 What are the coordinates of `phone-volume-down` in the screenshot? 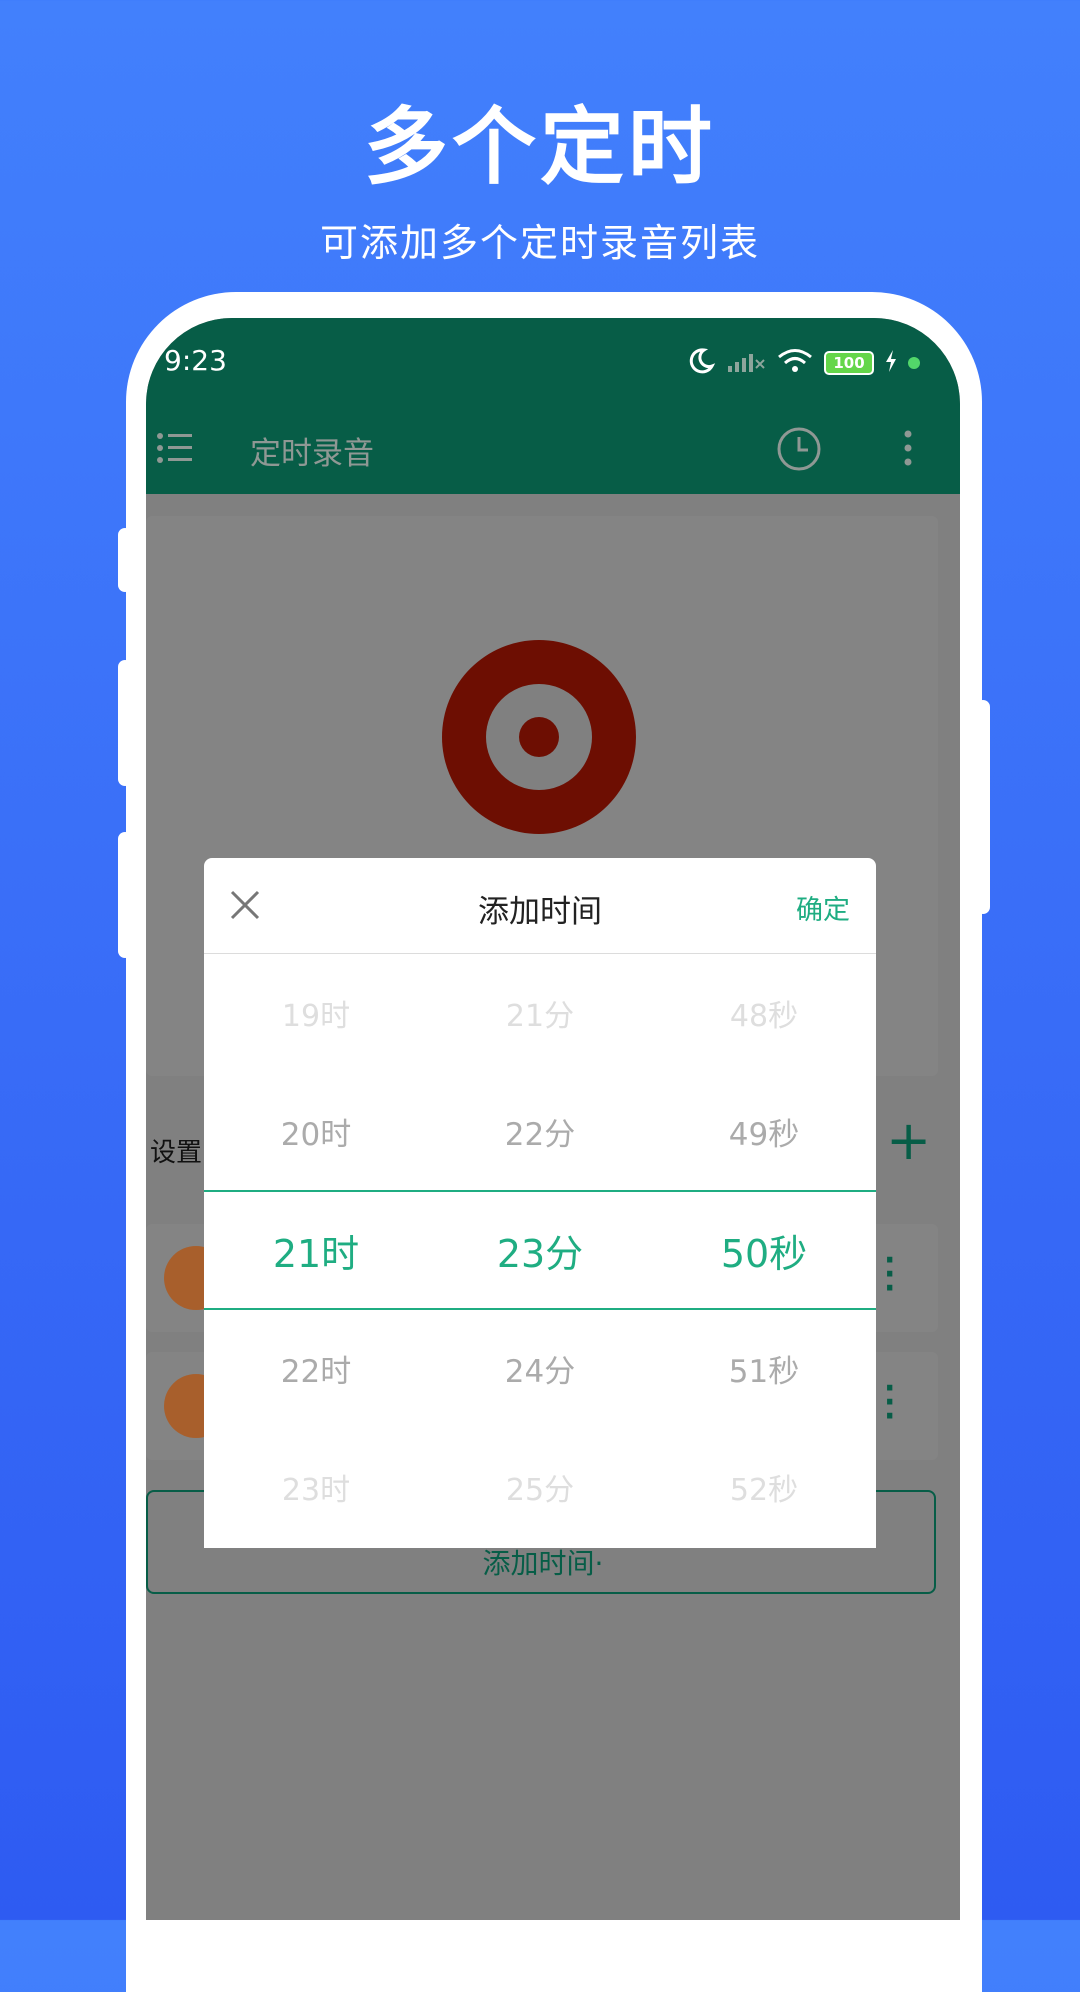 It's located at (125, 895).